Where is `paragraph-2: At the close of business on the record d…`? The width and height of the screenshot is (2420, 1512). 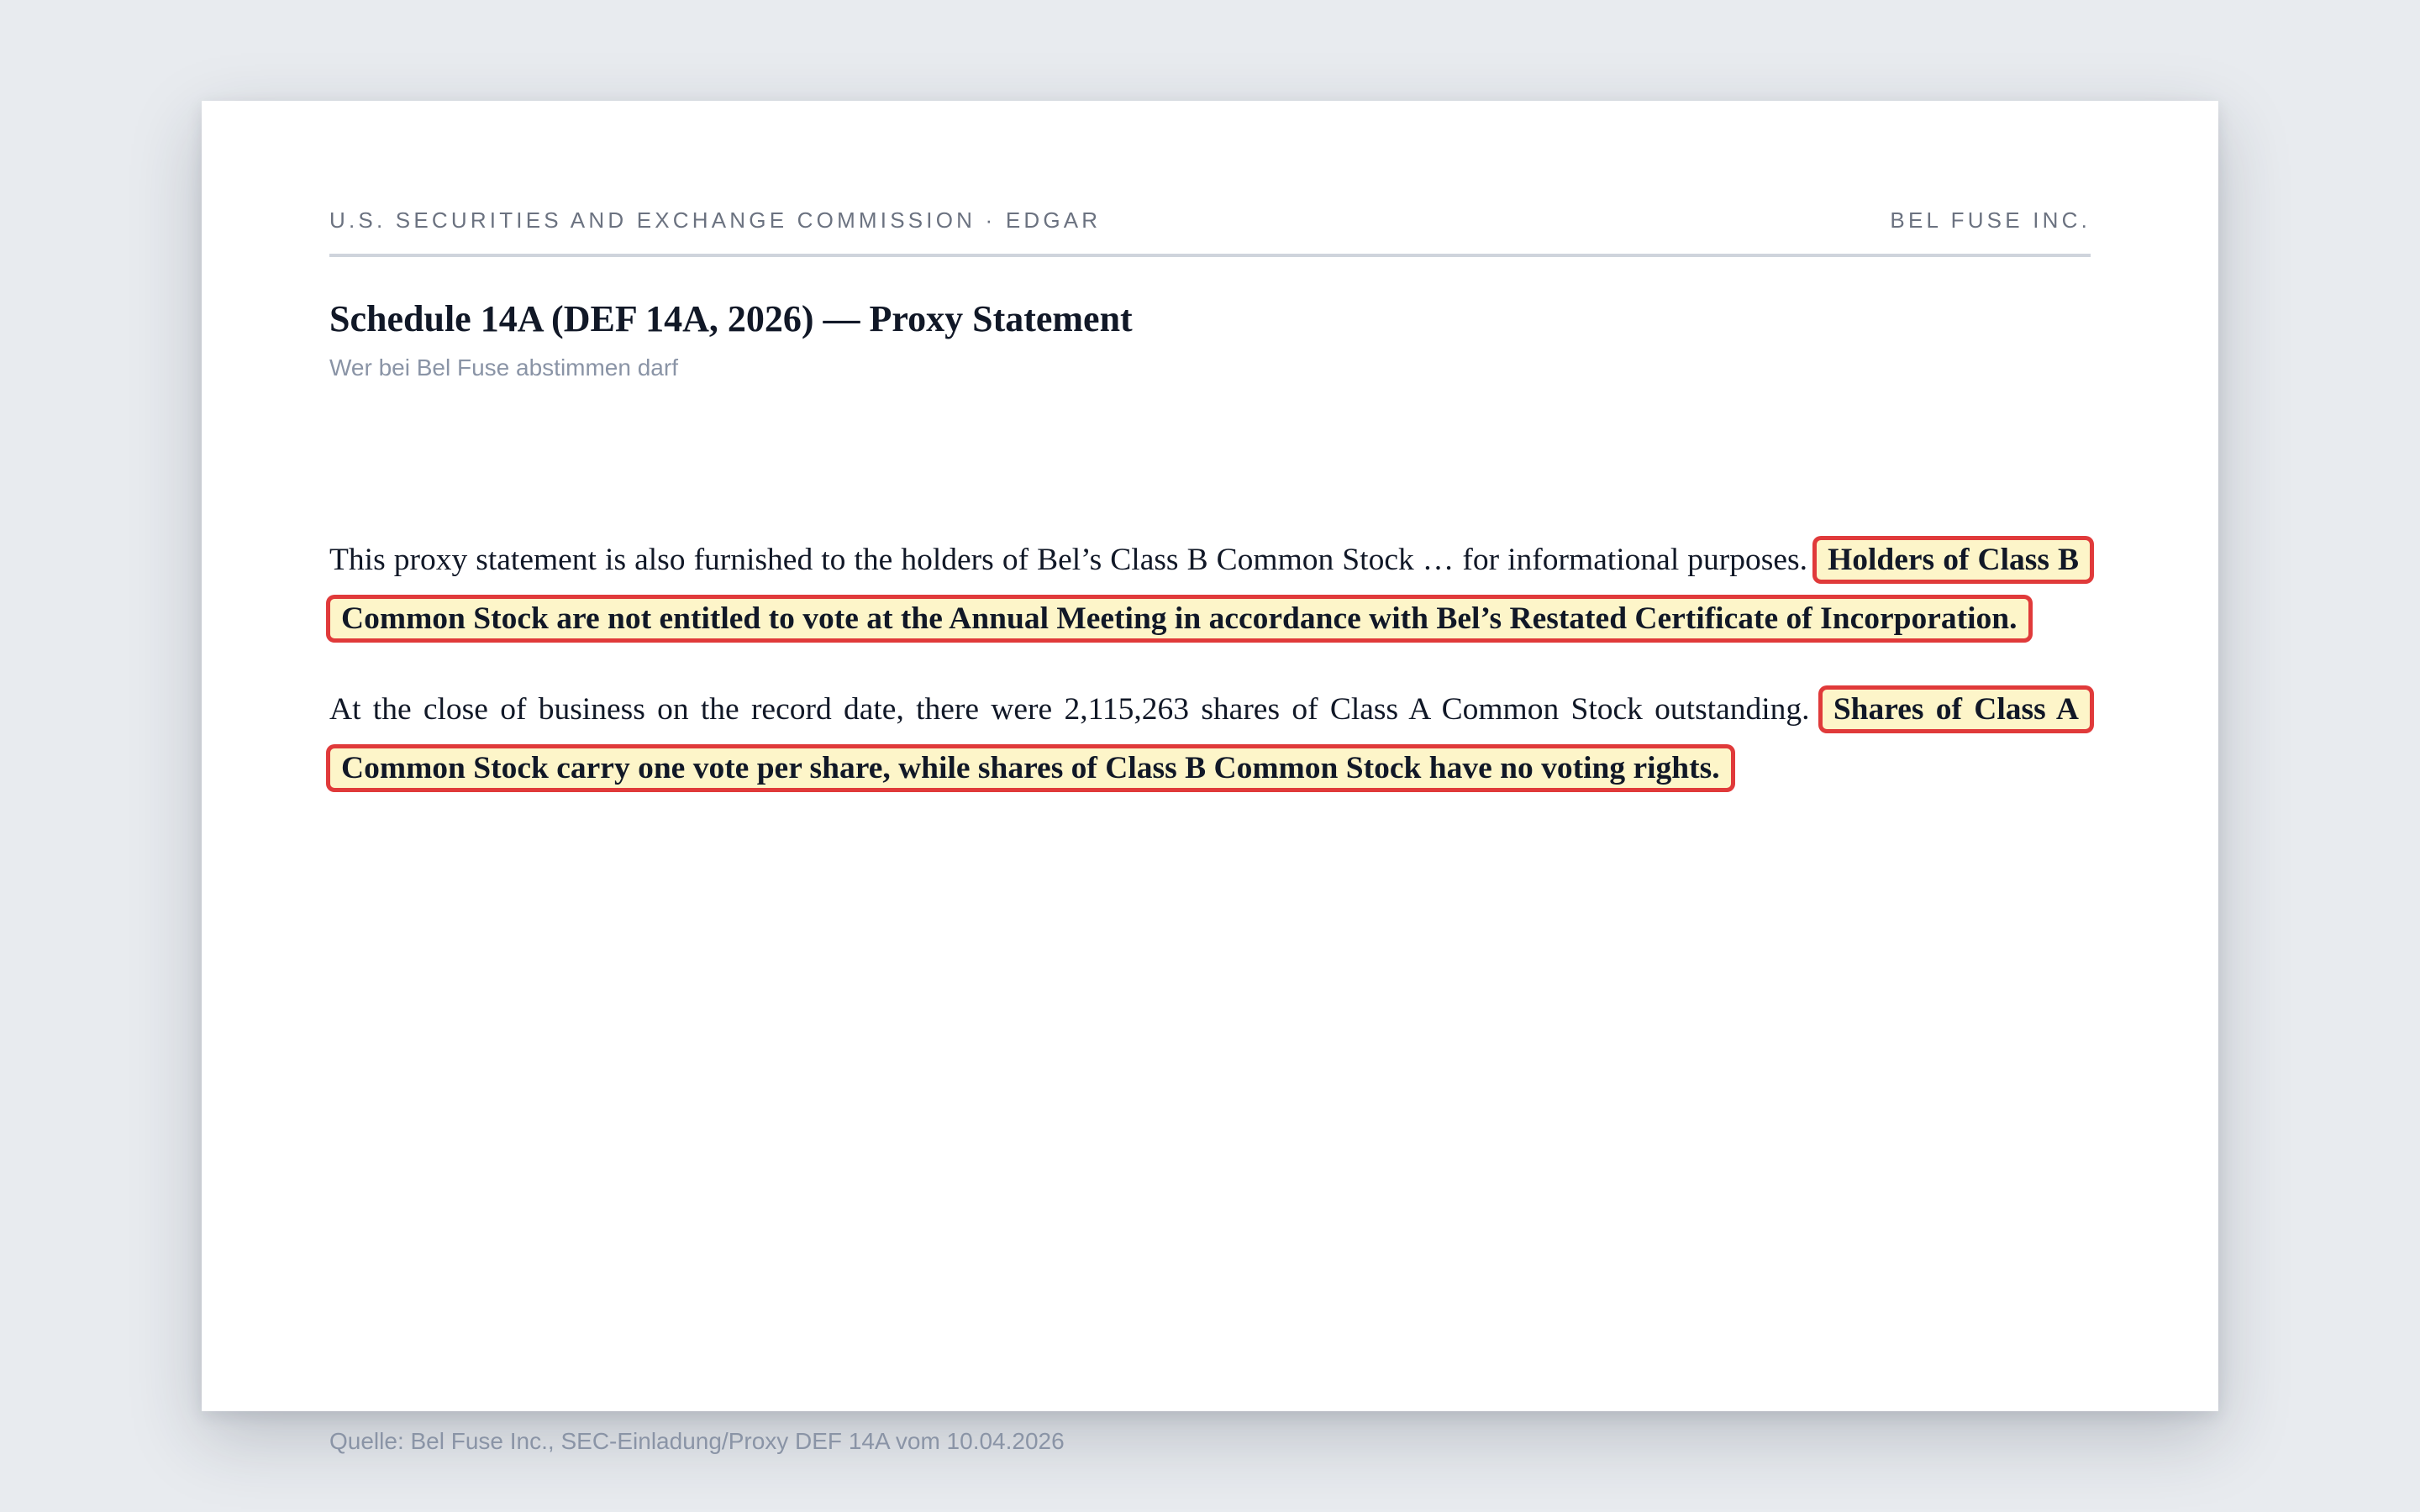 paragraph-2: At the close of business on the record d… is located at coordinates (1210, 739).